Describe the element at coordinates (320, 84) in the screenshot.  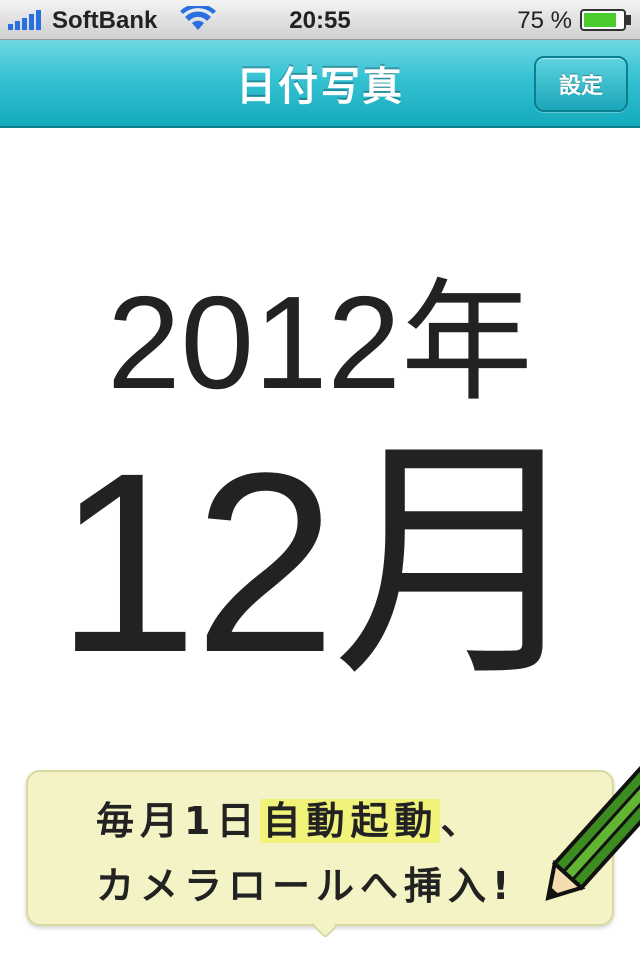
I see `nav-bar: 日付写真 設定` at that location.